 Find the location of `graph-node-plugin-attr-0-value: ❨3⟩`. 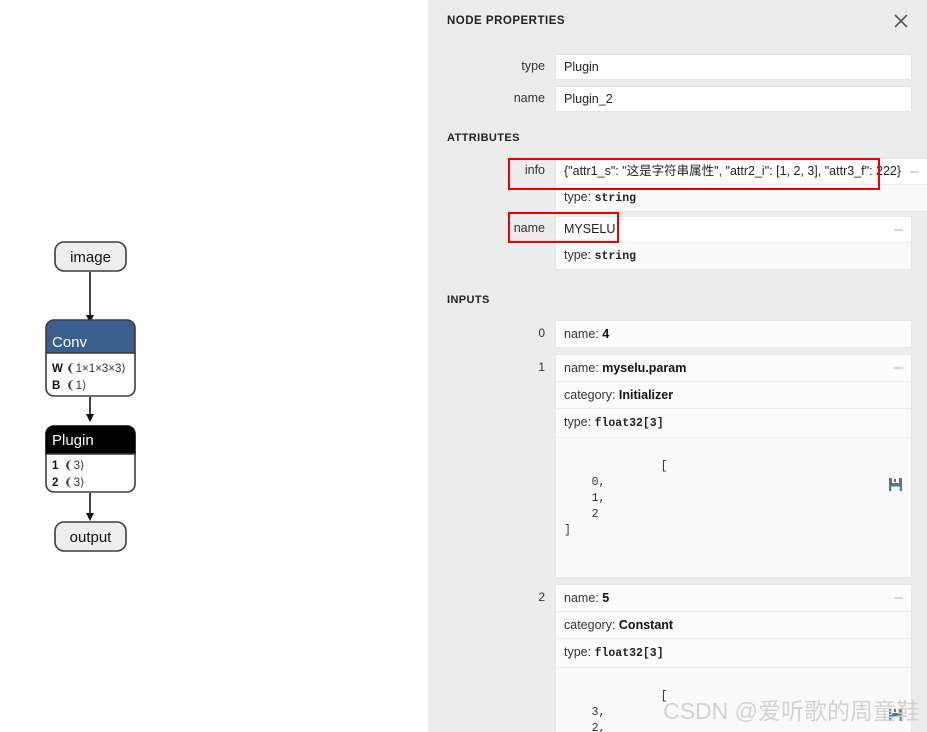

graph-node-plugin-attr-0-value: ❨3⟩ is located at coordinates (74, 465).